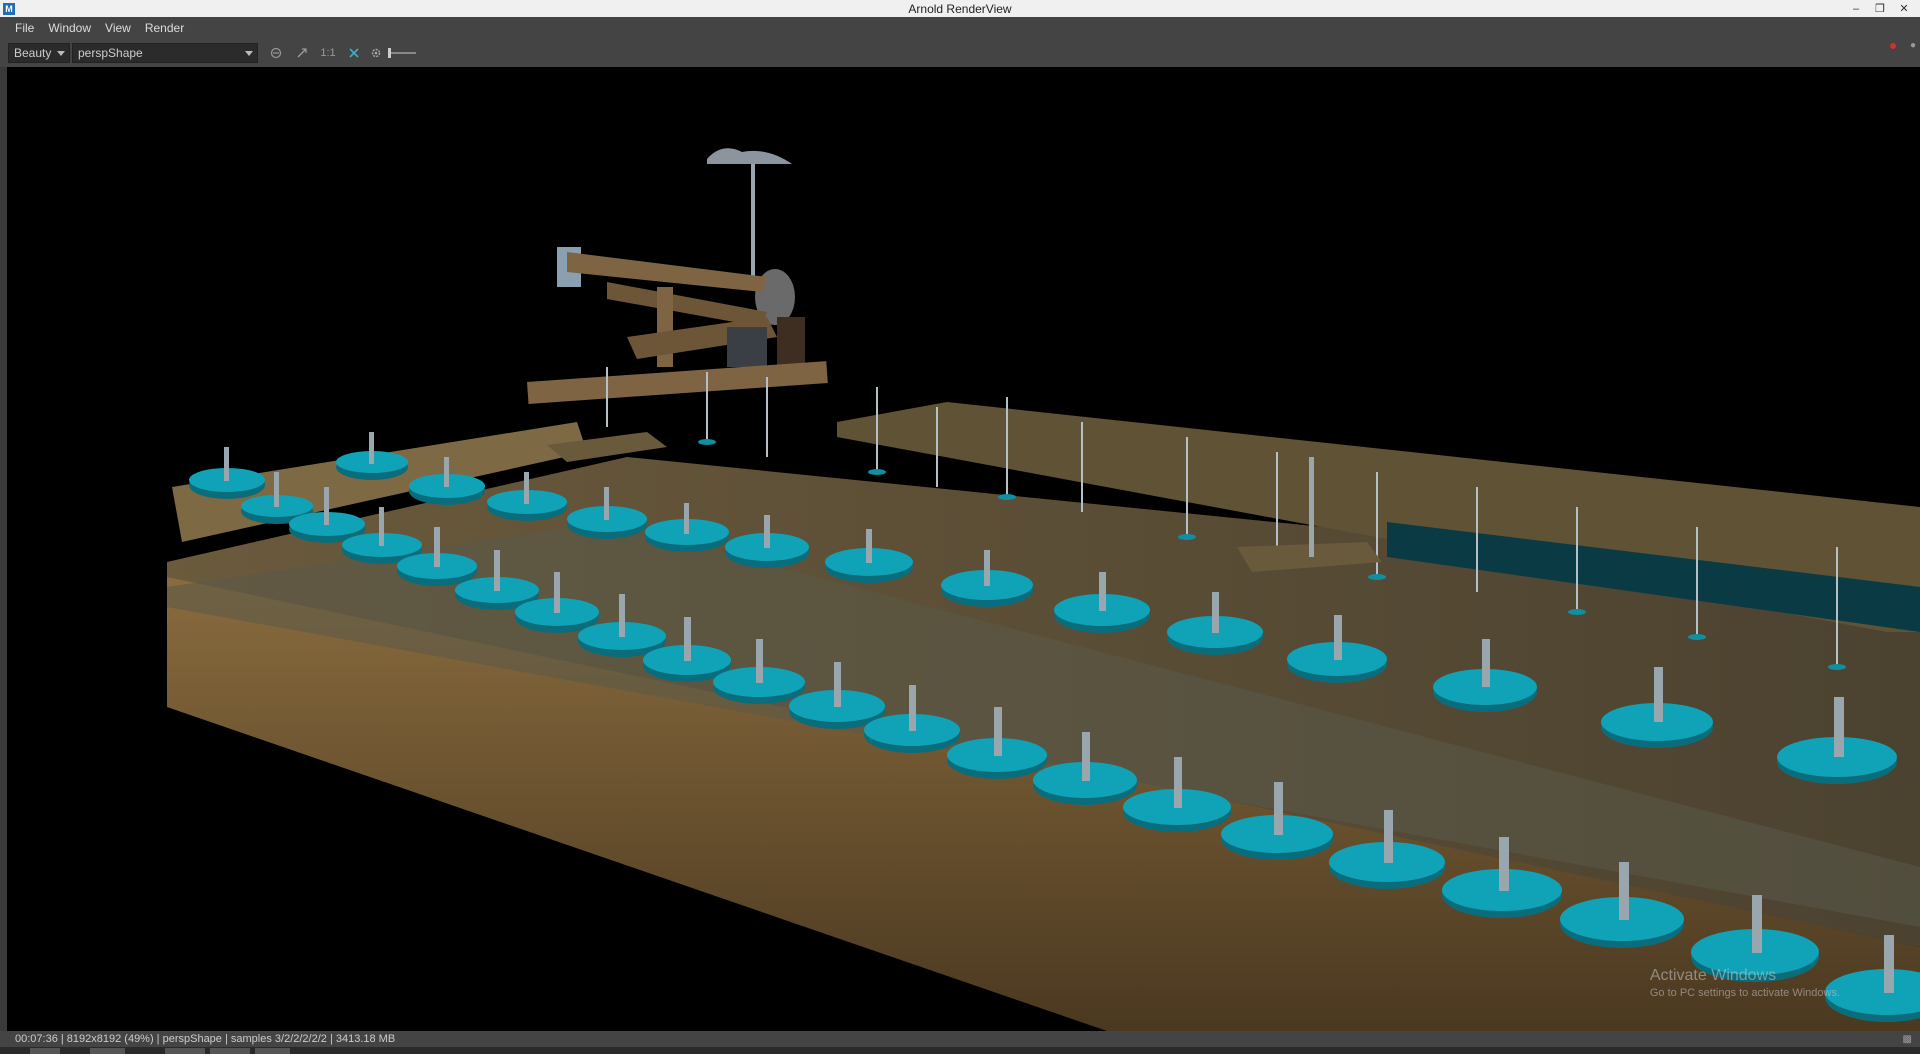 This screenshot has height=1054, width=1920. What do you see at coordinates (1744, 993) in the screenshot?
I see `watermark-subtitle: Go to PC settings to activate Windows.` at bounding box center [1744, 993].